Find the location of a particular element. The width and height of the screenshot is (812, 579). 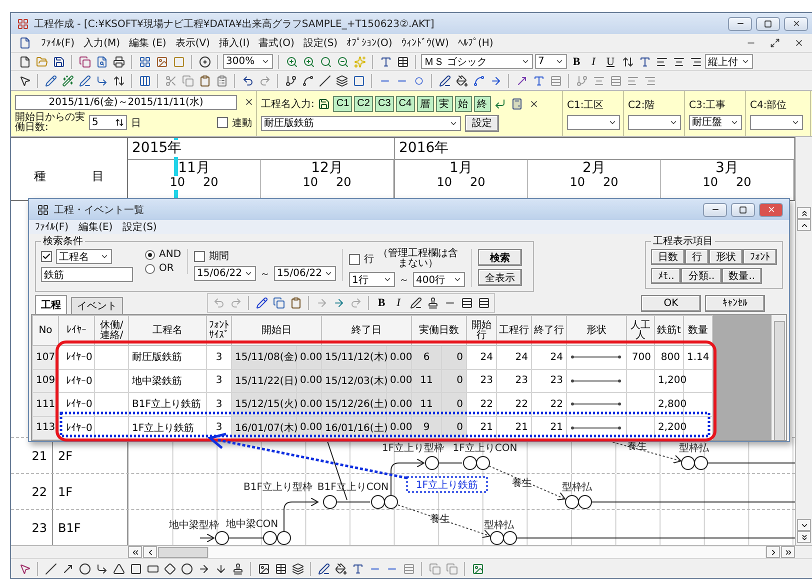

process-label: 地中梁CON is located at coordinates (252, 524).